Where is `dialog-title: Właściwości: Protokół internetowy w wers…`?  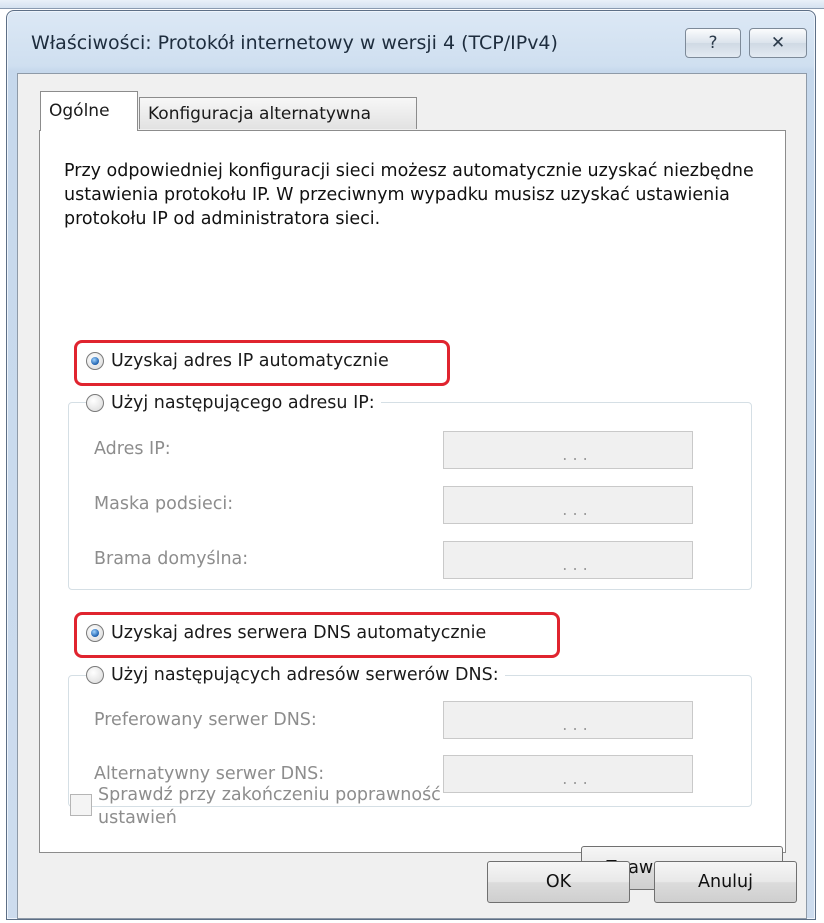
dialog-title: Właściwości: Protokół internetowy w wers… is located at coordinates (294, 43).